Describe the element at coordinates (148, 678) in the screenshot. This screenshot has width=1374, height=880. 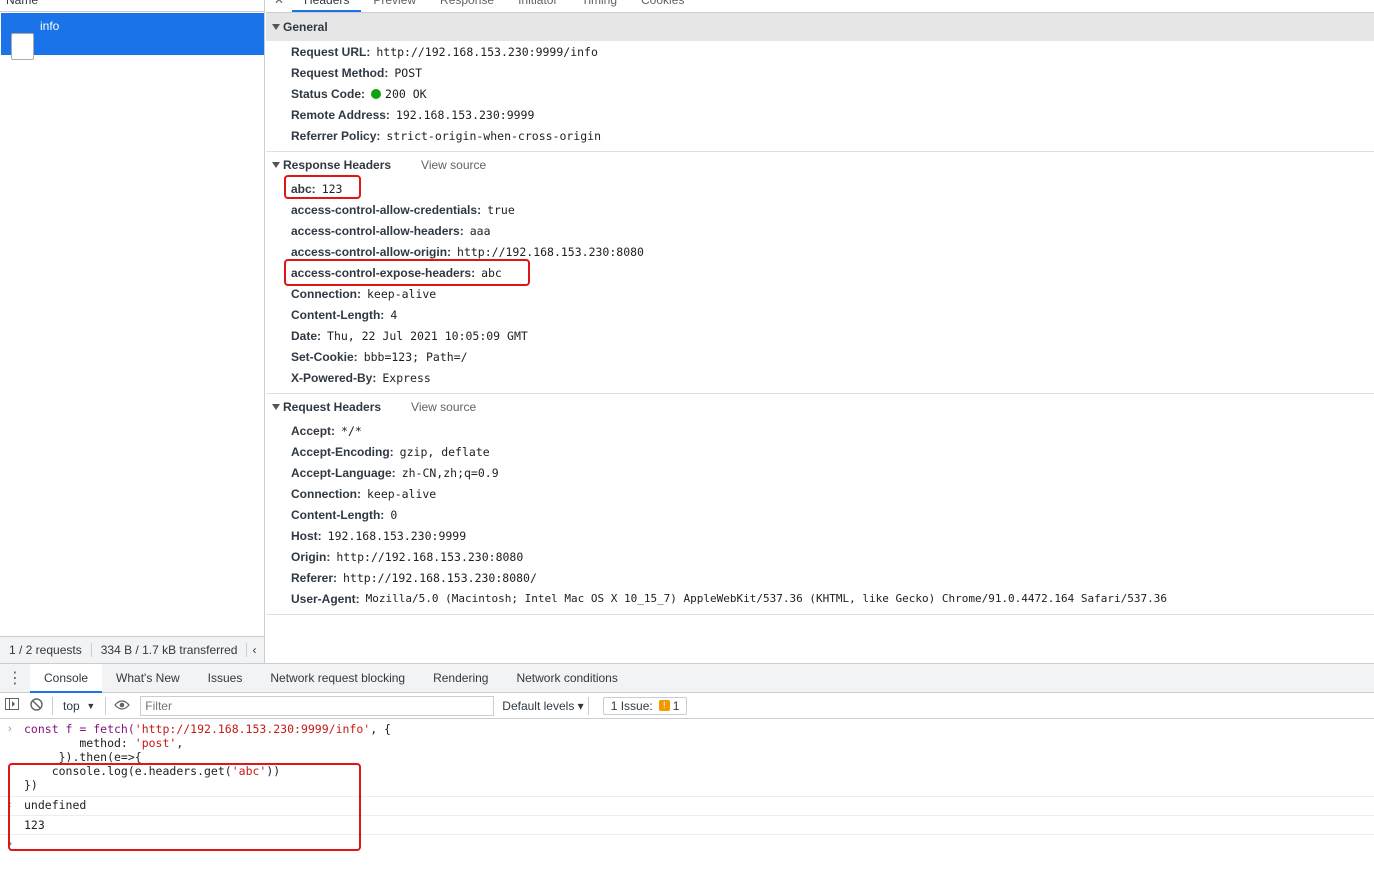
I see `tab-whats-new: What's New` at that location.